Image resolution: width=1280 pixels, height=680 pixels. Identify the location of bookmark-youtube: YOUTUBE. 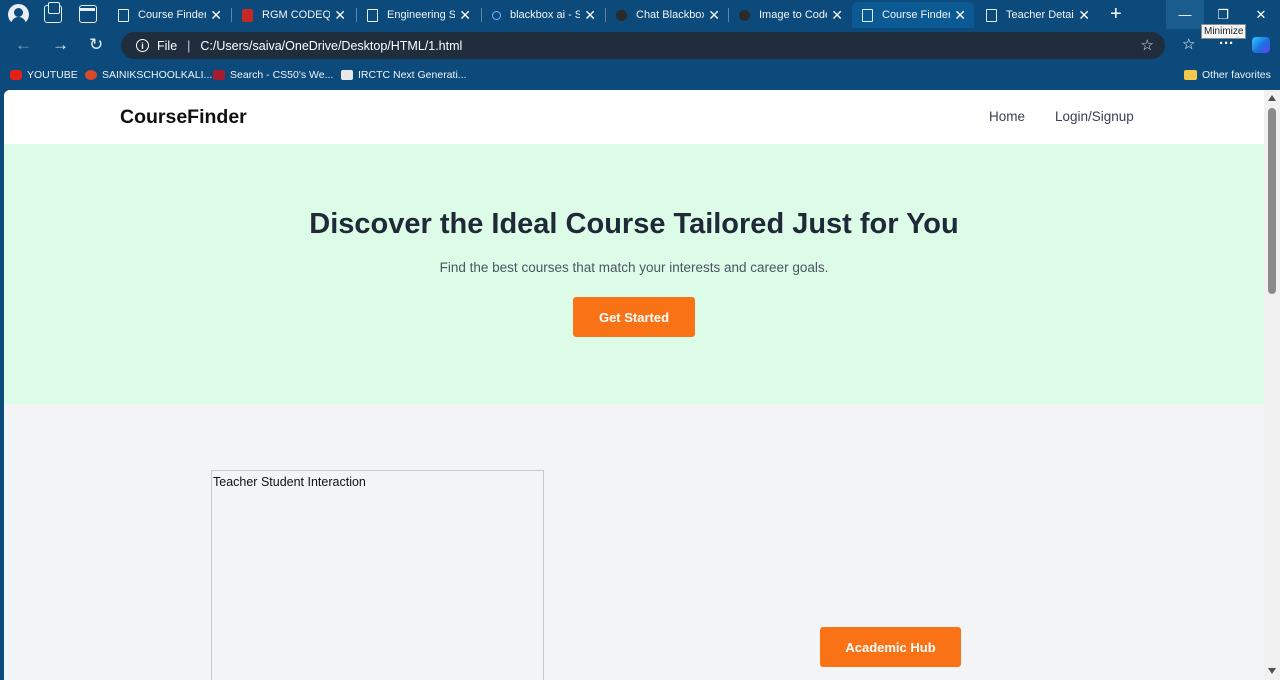
(44, 75).